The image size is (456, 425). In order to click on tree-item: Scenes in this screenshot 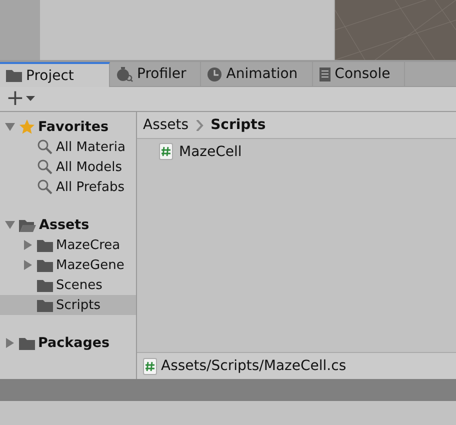, I will do `click(68, 285)`.